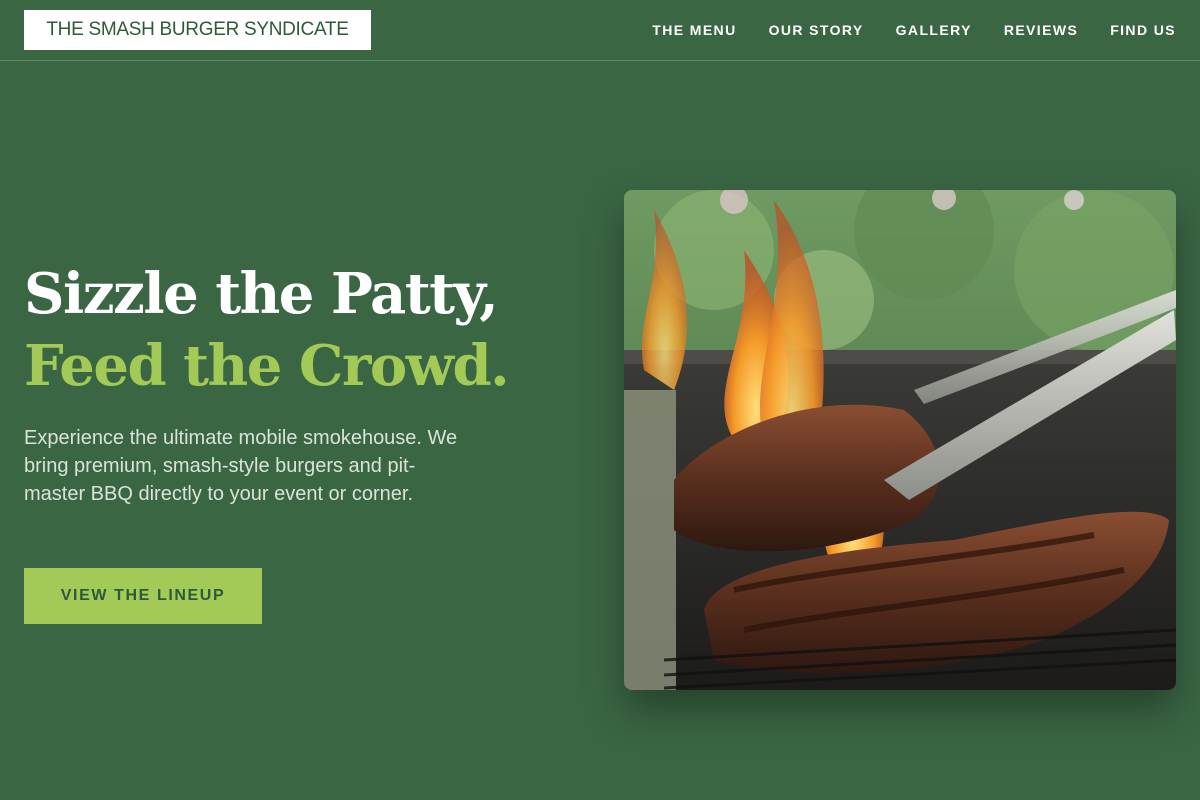 The image size is (1200, 800). Describe the element at coordinates (1041, 30) in the screenshot. I see `nav-link-reviews: REVIEWS` at that location.